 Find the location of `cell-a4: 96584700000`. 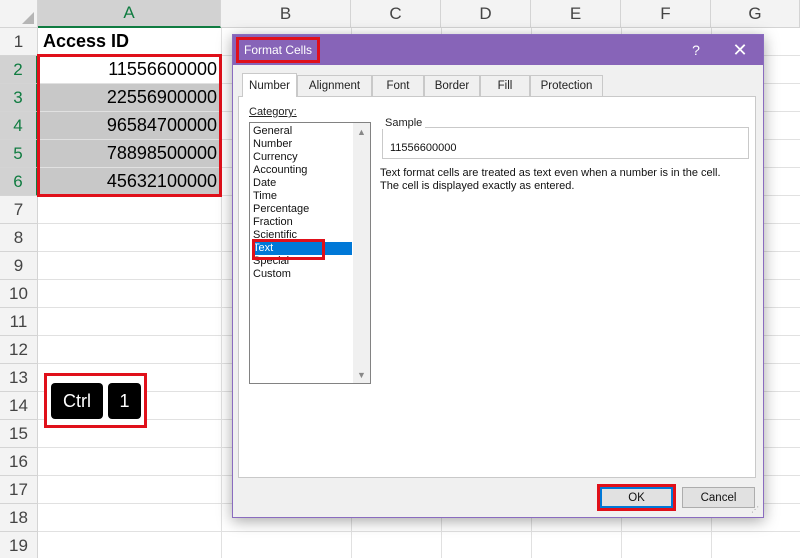

cell-a4: 96584700000 is located at coordinates (130, 125).